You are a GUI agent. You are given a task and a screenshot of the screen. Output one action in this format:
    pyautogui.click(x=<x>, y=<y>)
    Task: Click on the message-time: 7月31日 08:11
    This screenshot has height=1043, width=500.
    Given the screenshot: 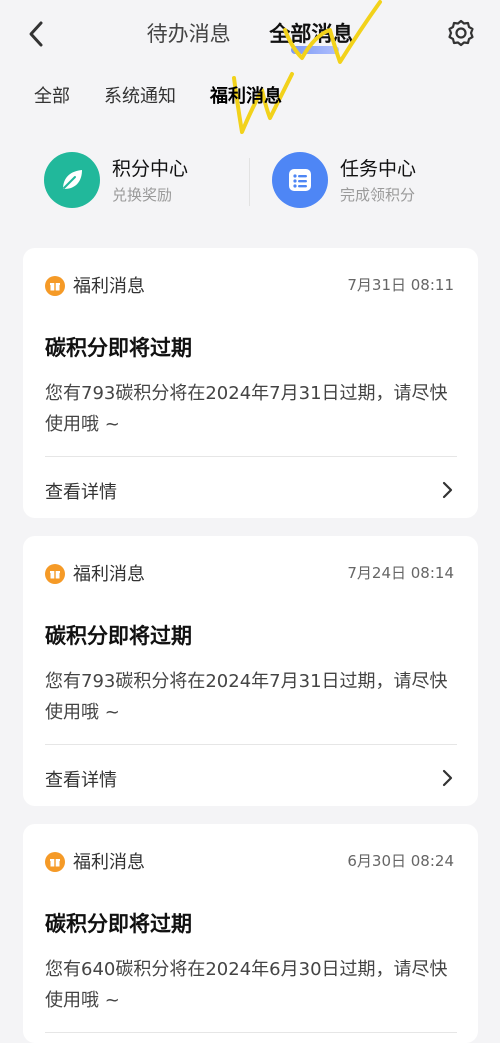 What is the action you would take?
    pyautogui.click(x=400, y=285)
    